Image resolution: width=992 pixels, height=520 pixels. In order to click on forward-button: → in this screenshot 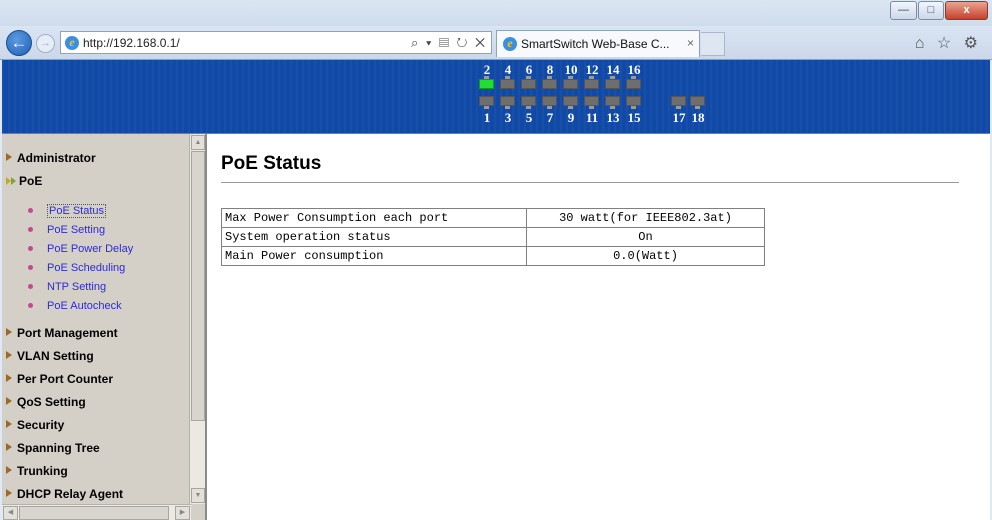, I will do `click(45, 43)`.